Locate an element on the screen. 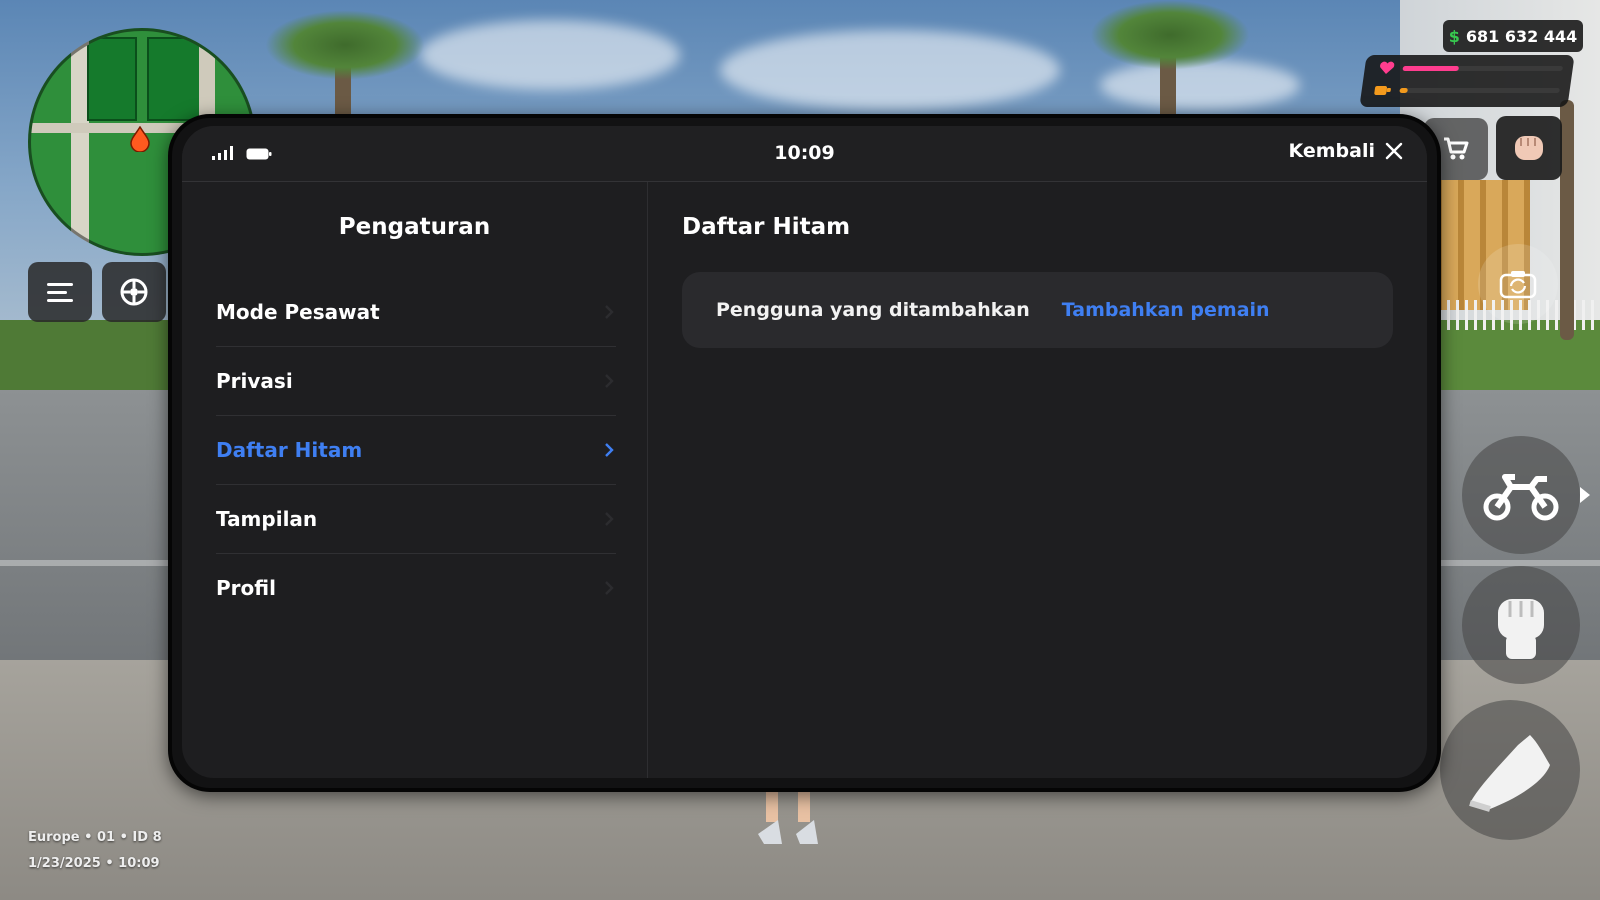 This screenshot has width=1600, height=900. back-close-button: Kembali is located at coordinates (1345, 151).